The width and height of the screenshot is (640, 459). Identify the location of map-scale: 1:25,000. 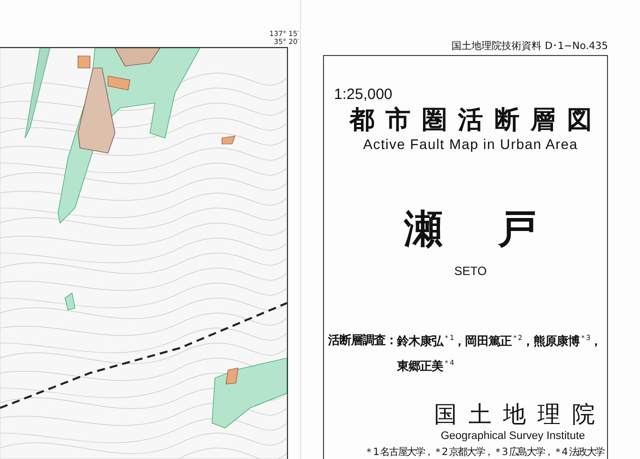
(364, 94).